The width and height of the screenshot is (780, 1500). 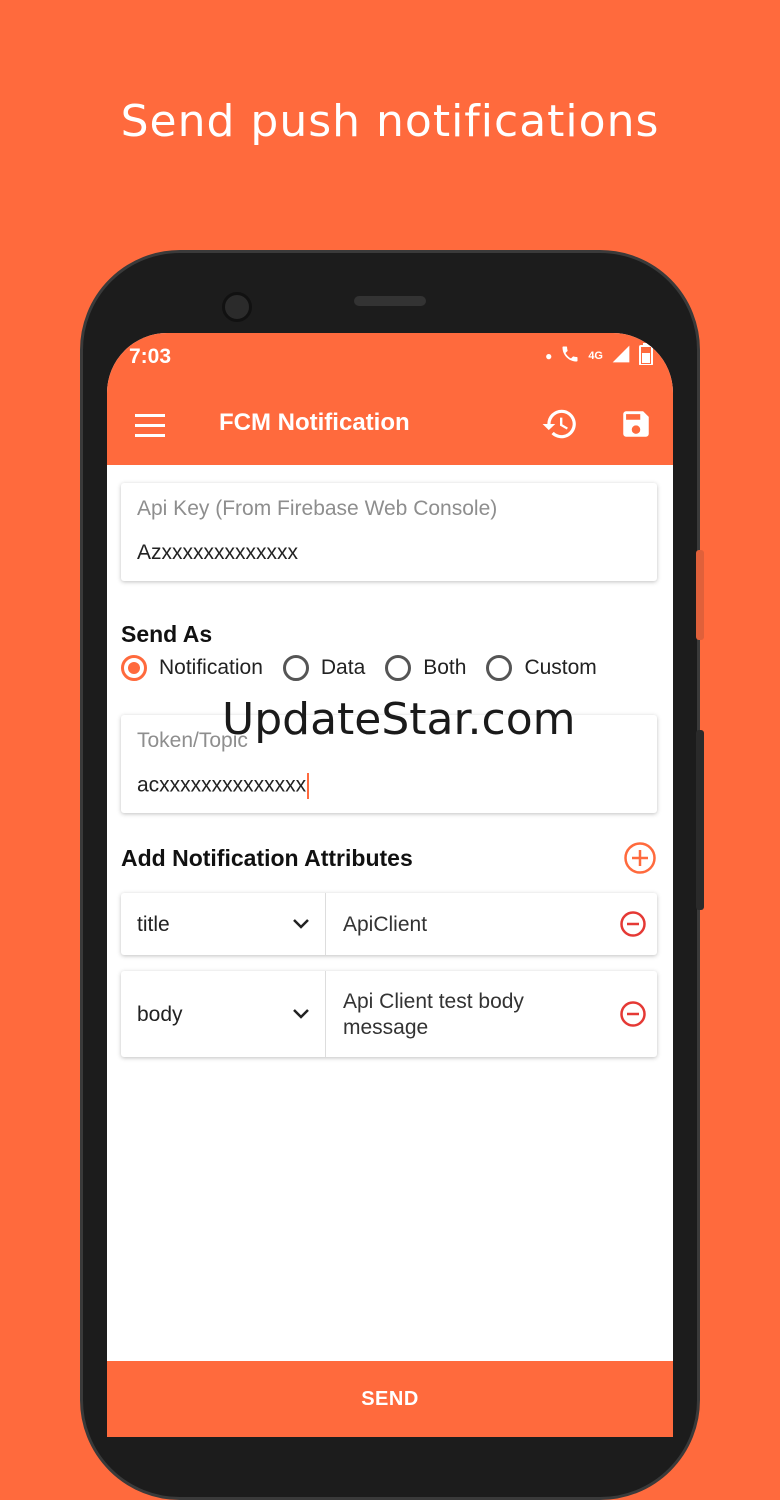 I want to click on radio-label: Data, so click(x=343, y=667).